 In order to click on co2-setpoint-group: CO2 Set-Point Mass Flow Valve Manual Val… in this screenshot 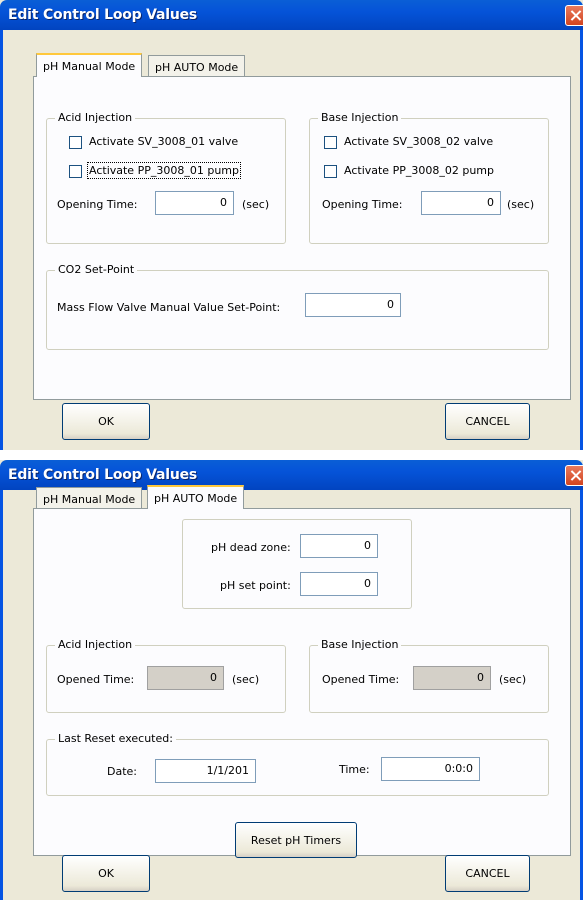, I will do `click(297, 306)`.